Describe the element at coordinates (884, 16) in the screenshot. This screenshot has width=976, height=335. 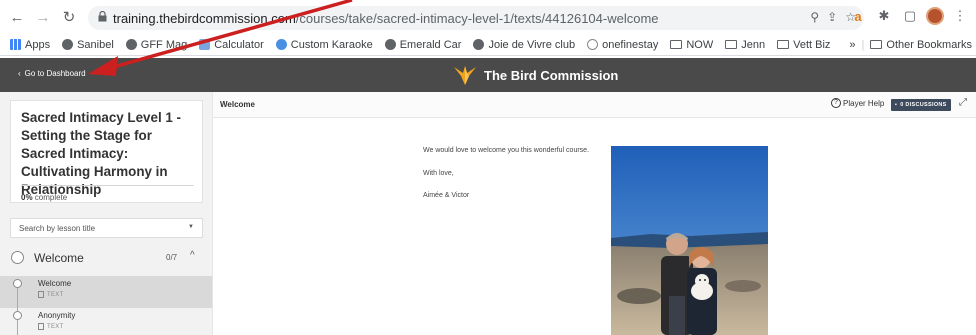
I see `extensions-puzzle-icon: ✱` at that location.